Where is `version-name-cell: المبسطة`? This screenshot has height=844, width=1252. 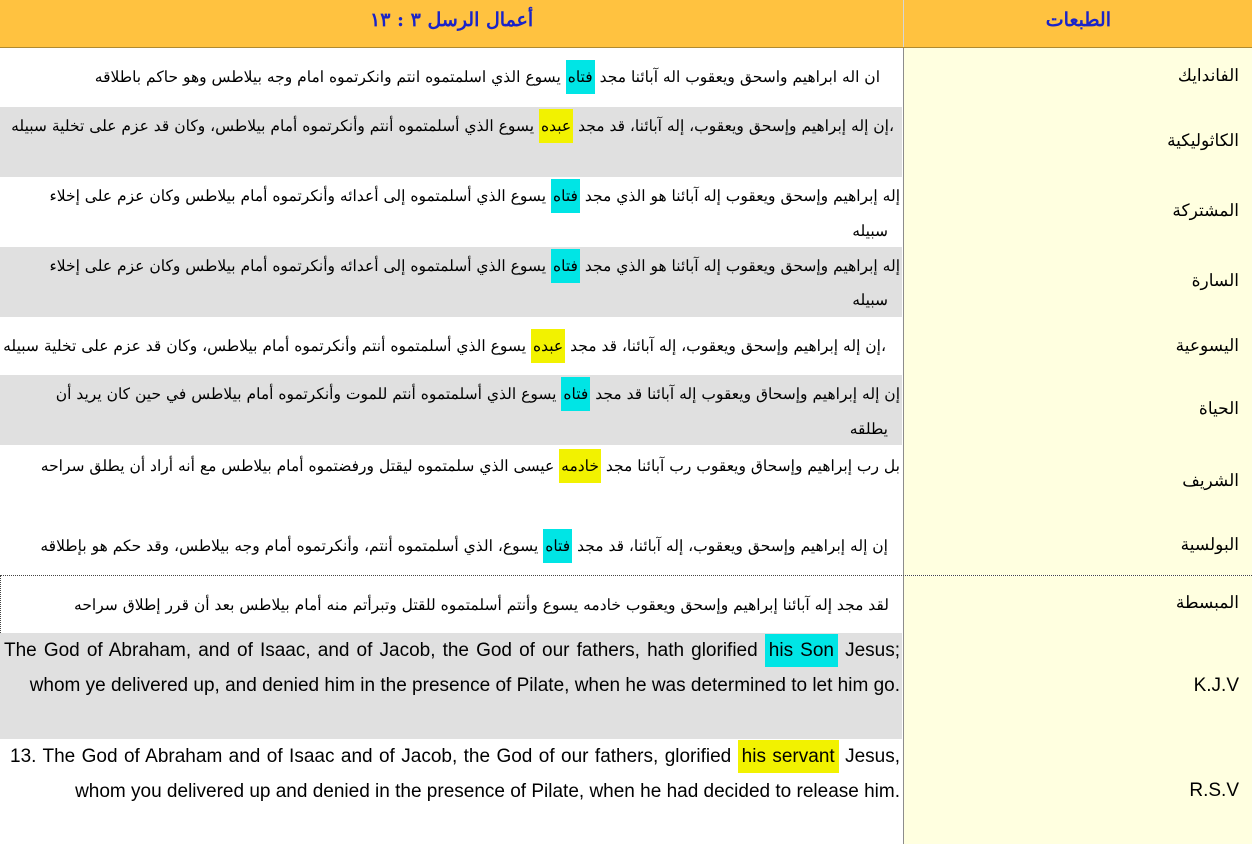 version-name-cell: المبسطة is located at coordinates (1077, 604).